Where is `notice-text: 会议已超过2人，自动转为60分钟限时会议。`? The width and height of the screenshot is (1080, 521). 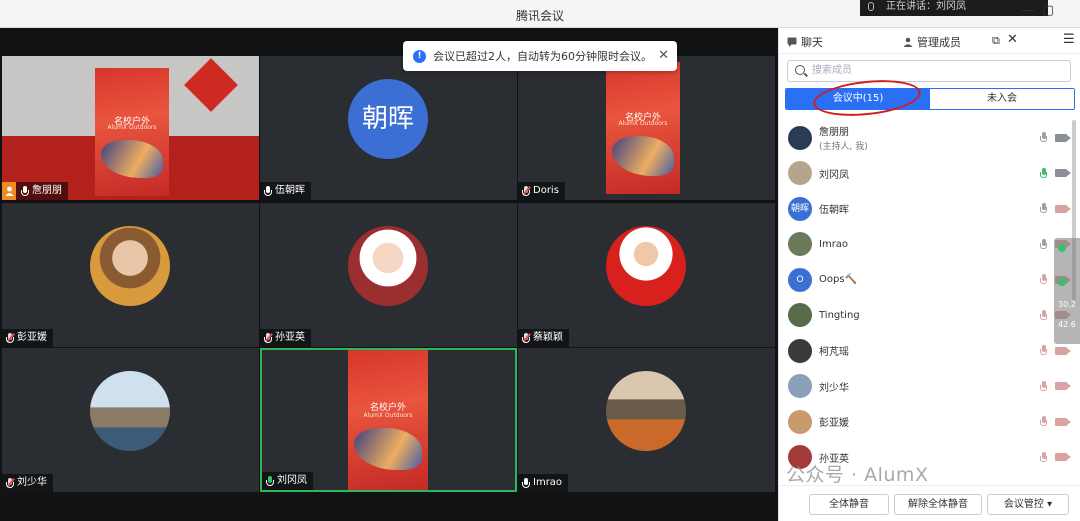
notice-text: 会议已超过2人，自动转为60分钟限时会议。 is located at coordinates (542, 56).